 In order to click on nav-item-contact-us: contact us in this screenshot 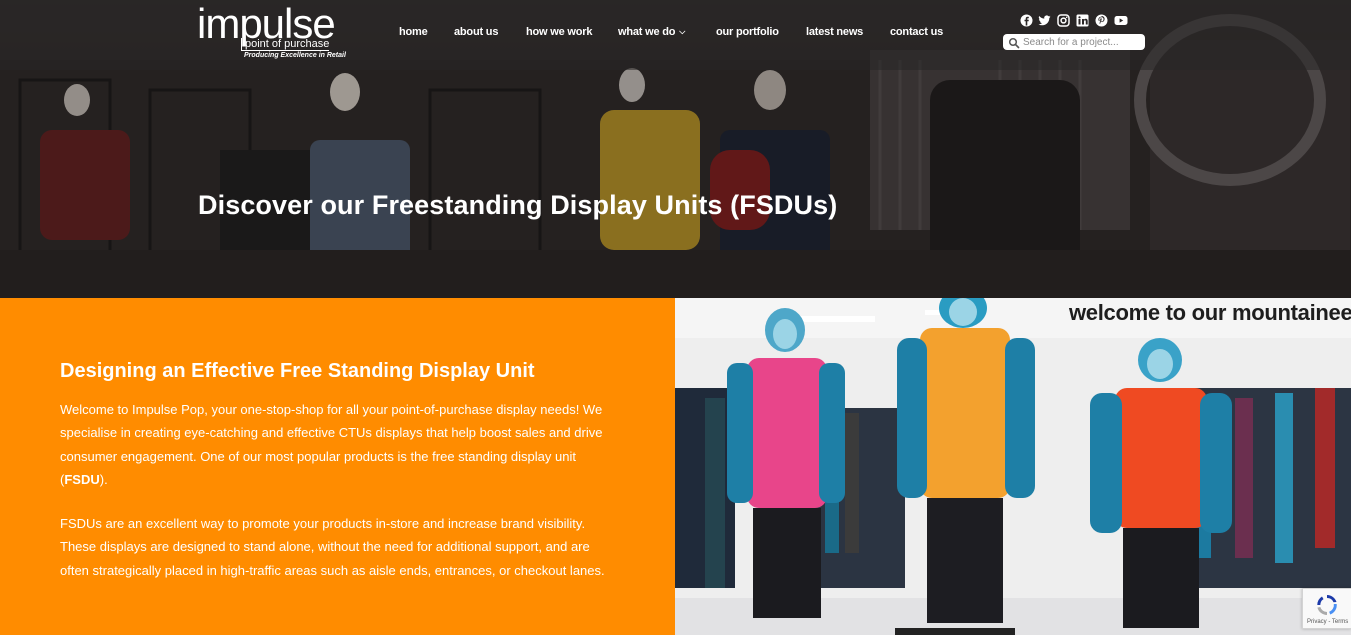, I will do `click(916, 32)`.